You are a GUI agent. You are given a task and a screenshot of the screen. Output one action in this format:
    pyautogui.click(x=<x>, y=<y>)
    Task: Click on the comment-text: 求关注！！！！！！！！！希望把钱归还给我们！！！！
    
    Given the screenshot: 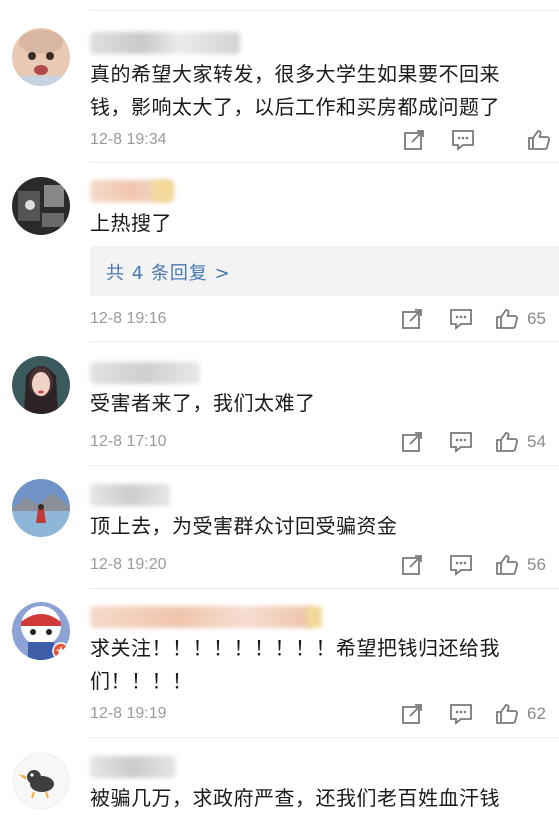 What is the action you would take?
    pyautogui.click(x=295, y=664)
    